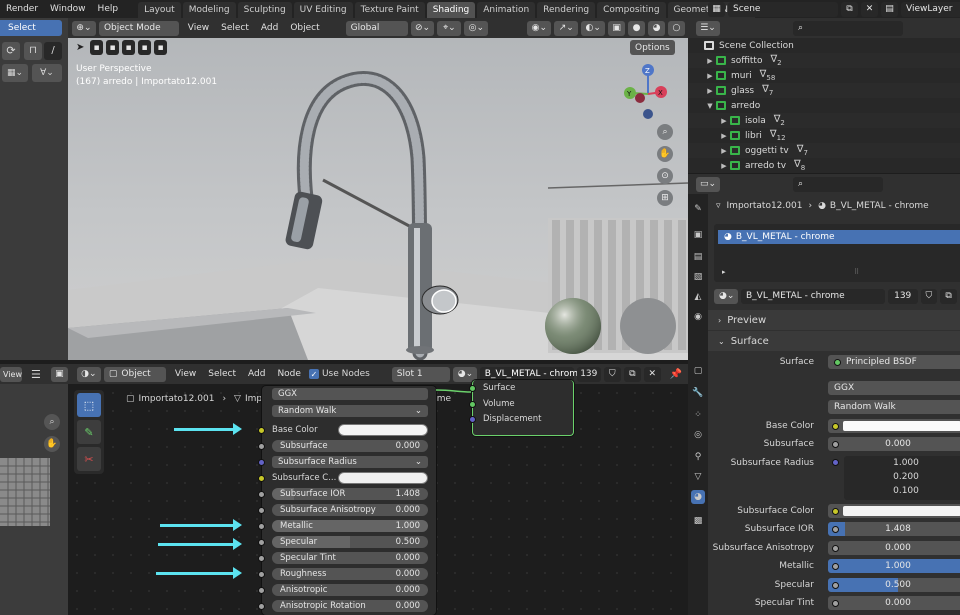  Describe the element at coordinates (343, 574) in the screenshot. I see `node-roughness-field: Roughness 0.000` at that location.